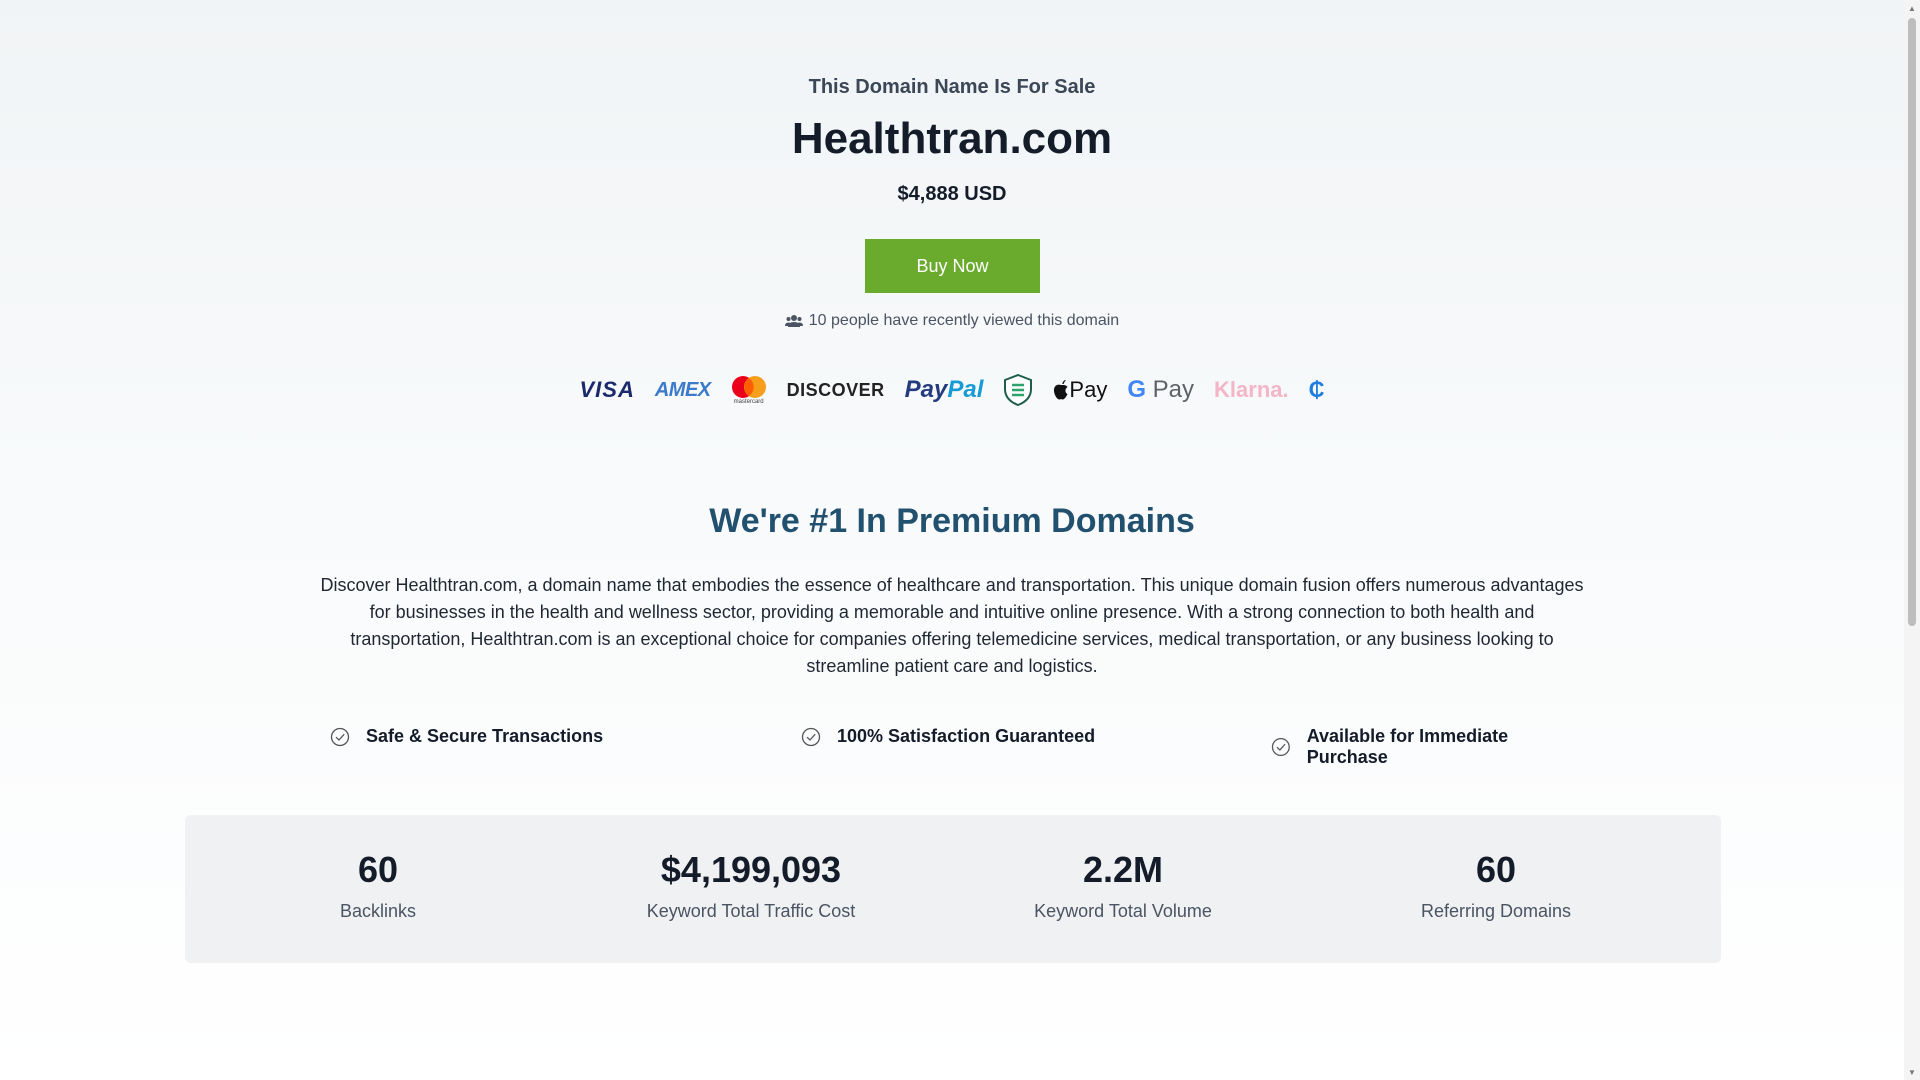 This screenshot has width=1920, height=1080. I want to click on vertical-scrollbar: ▲ ▼, so click(1912, 540).